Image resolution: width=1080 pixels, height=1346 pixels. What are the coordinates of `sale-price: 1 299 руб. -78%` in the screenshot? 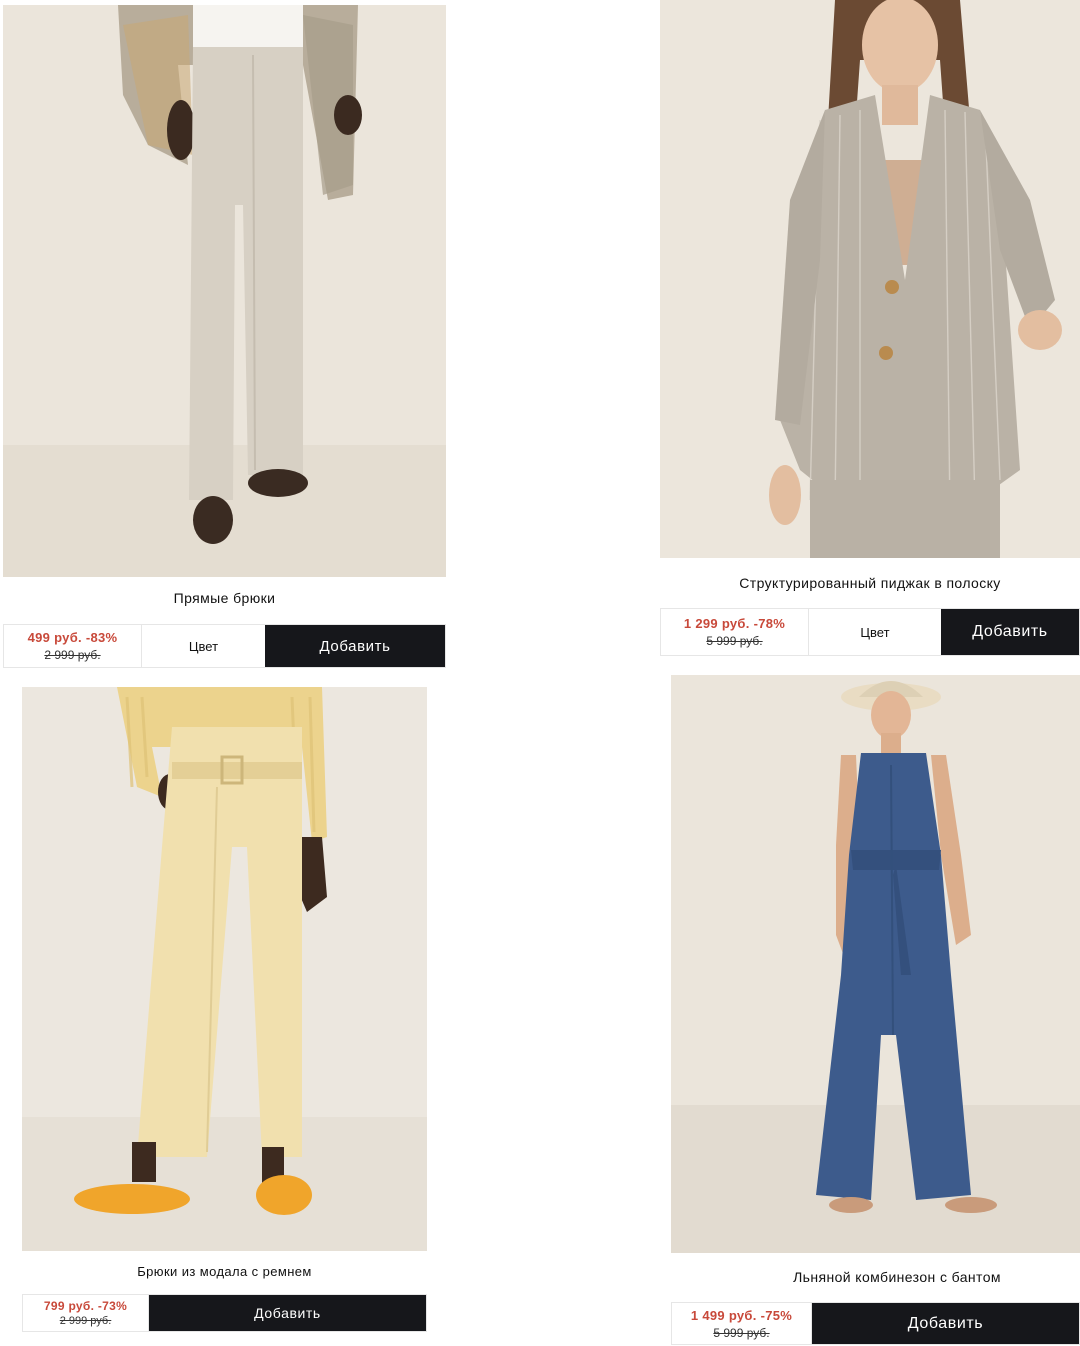 It's located at (734, 623).